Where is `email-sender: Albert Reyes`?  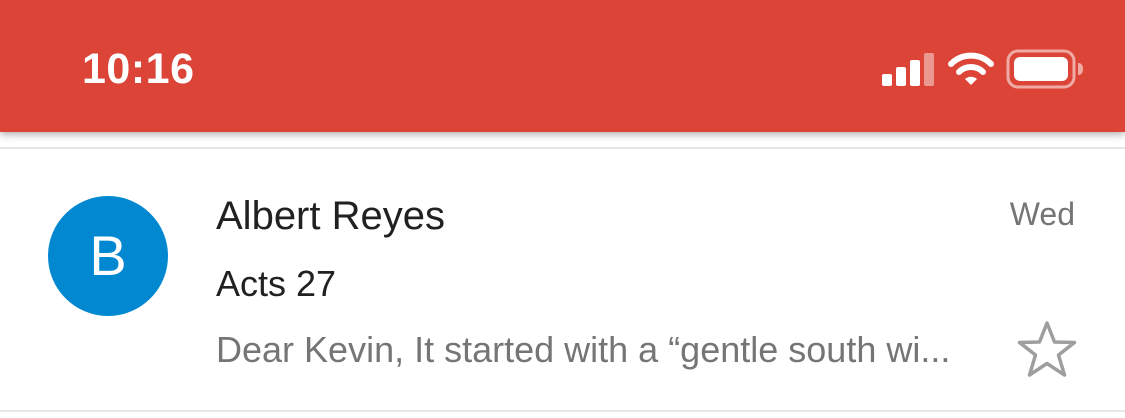 email-sender: Albert Reyes is located at coordinates (330, 216).